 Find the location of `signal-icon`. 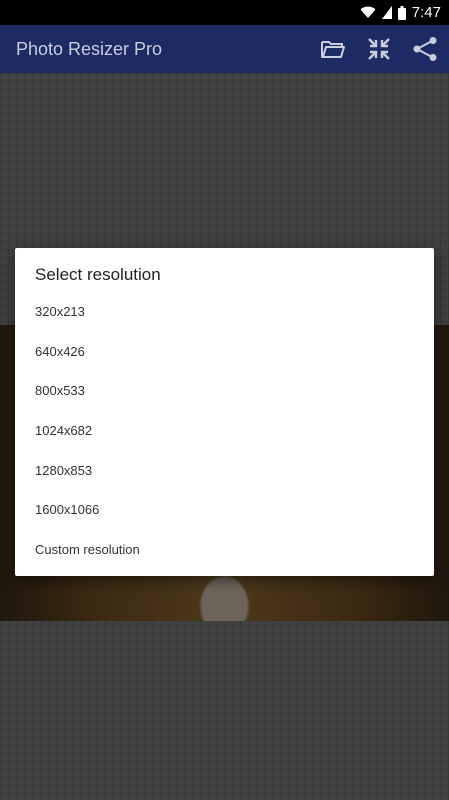

signal-icon is located at coordinates (386, 12).